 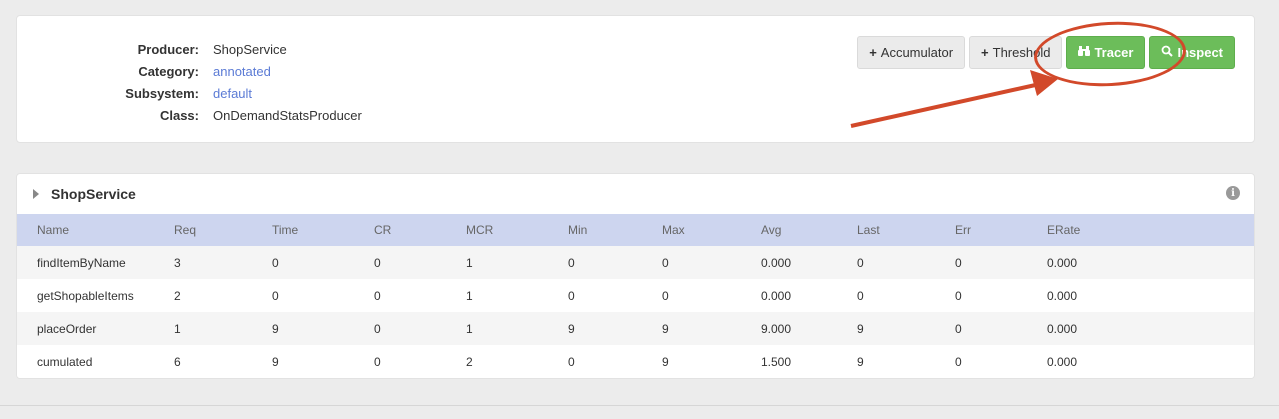 What do you see at coordinates (1233, 193) in the screenshot?
I see `info-icon: i` at bounding box center [1233, 193].